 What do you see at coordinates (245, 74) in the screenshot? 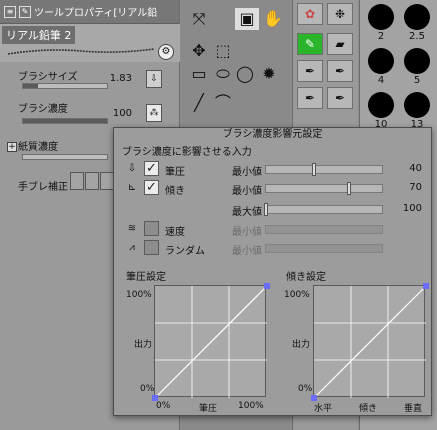
I see `lasso-select-icon: ◯` at bounding box center [245, 74].